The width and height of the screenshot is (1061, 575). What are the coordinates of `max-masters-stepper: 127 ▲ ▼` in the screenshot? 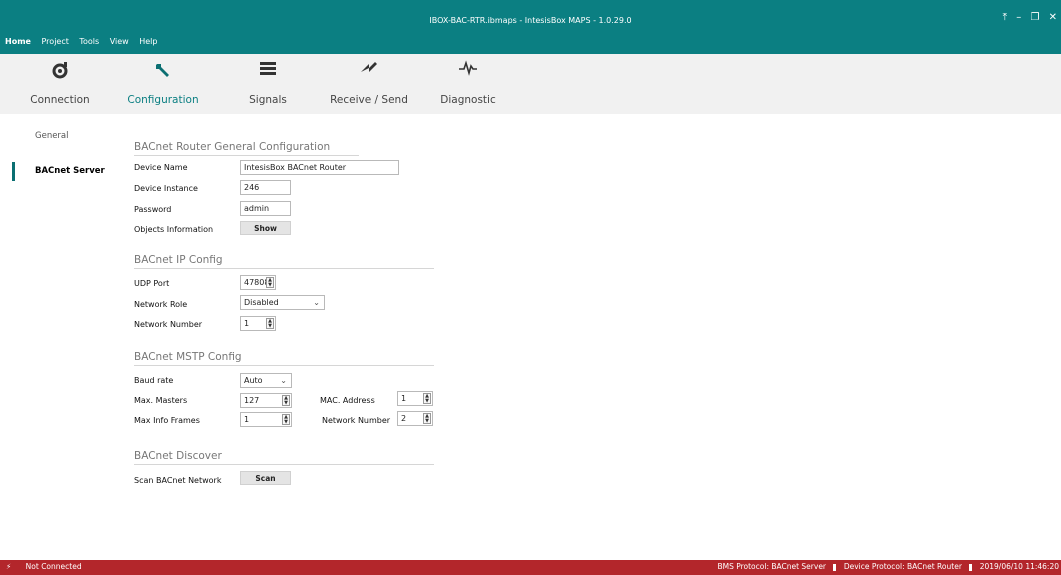 It's located at (266, 400).